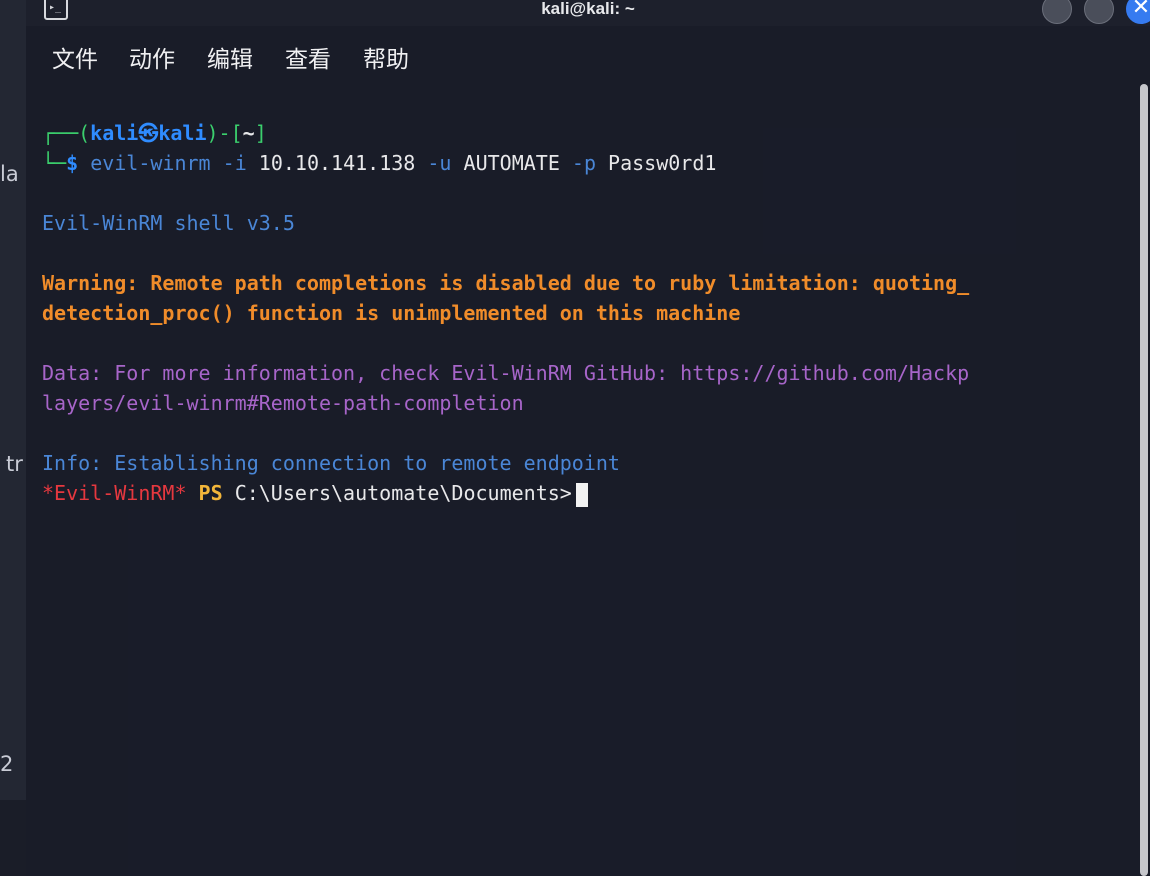  Describe the element at coordinates (9, 174) in the screenshot. I see `desktop-label-fragment: la` at that location.